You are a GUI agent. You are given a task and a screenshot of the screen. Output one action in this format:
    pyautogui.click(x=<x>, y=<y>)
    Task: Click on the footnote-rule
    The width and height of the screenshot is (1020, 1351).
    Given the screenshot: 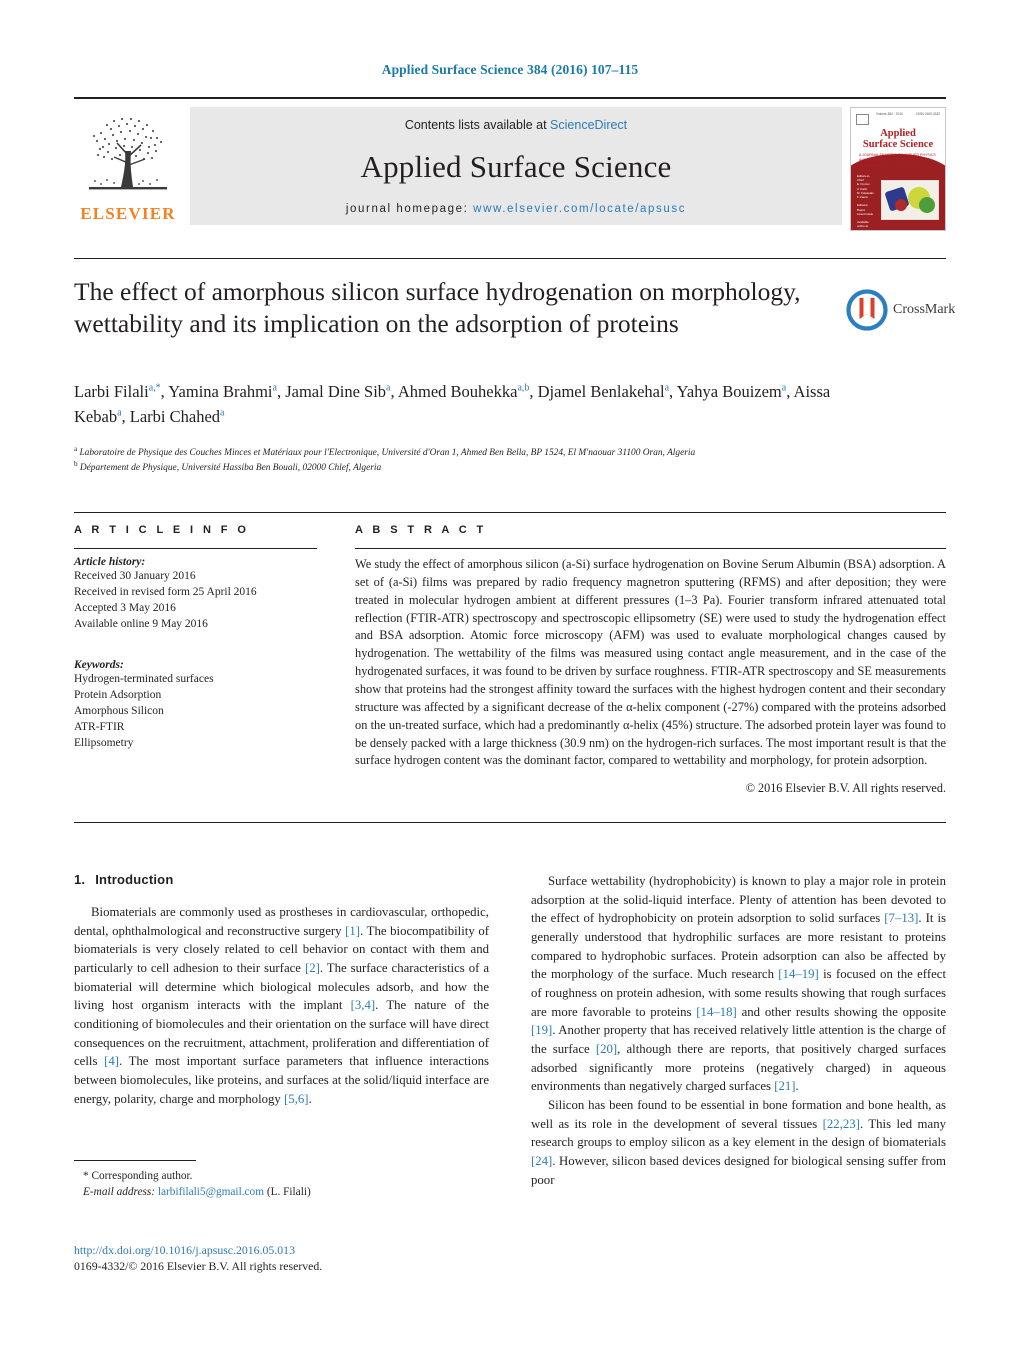 What is the action you would take?
    pyautogui.click(x=135, y=1160)
    